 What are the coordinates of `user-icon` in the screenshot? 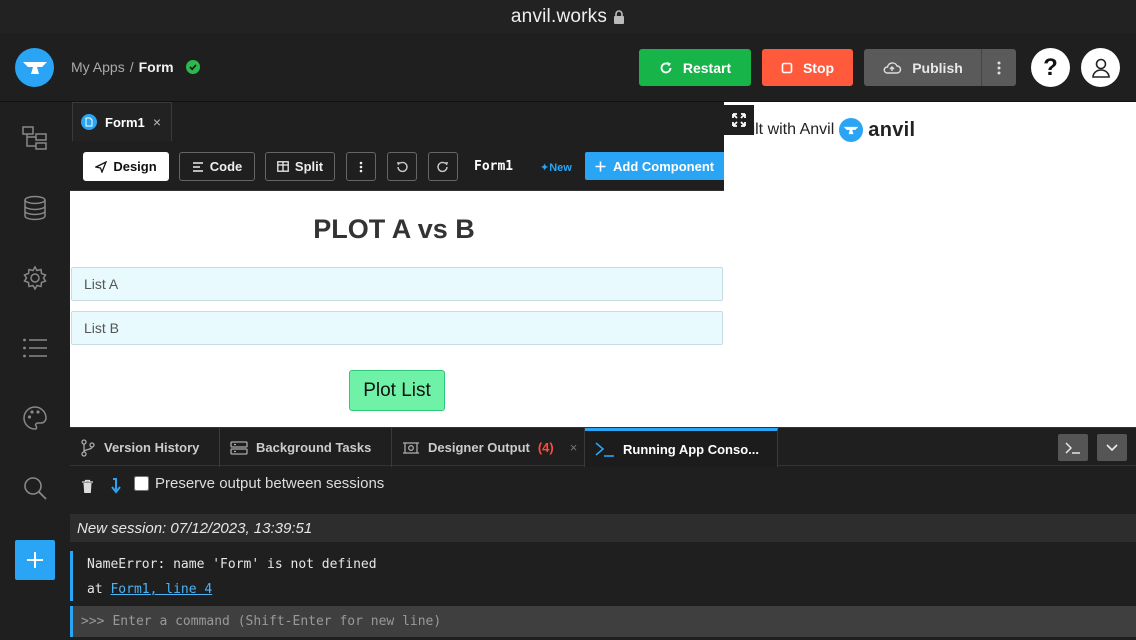 It's located at (1100, 68).